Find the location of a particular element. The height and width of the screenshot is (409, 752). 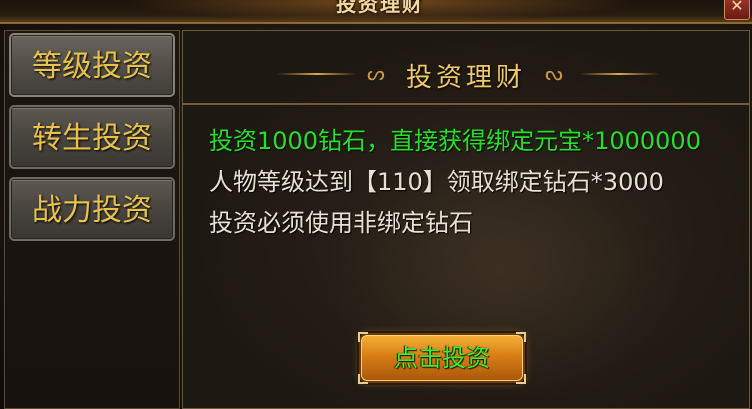

tab-rebirth-investment: 转生投资 is located at coordinates (92, 137).